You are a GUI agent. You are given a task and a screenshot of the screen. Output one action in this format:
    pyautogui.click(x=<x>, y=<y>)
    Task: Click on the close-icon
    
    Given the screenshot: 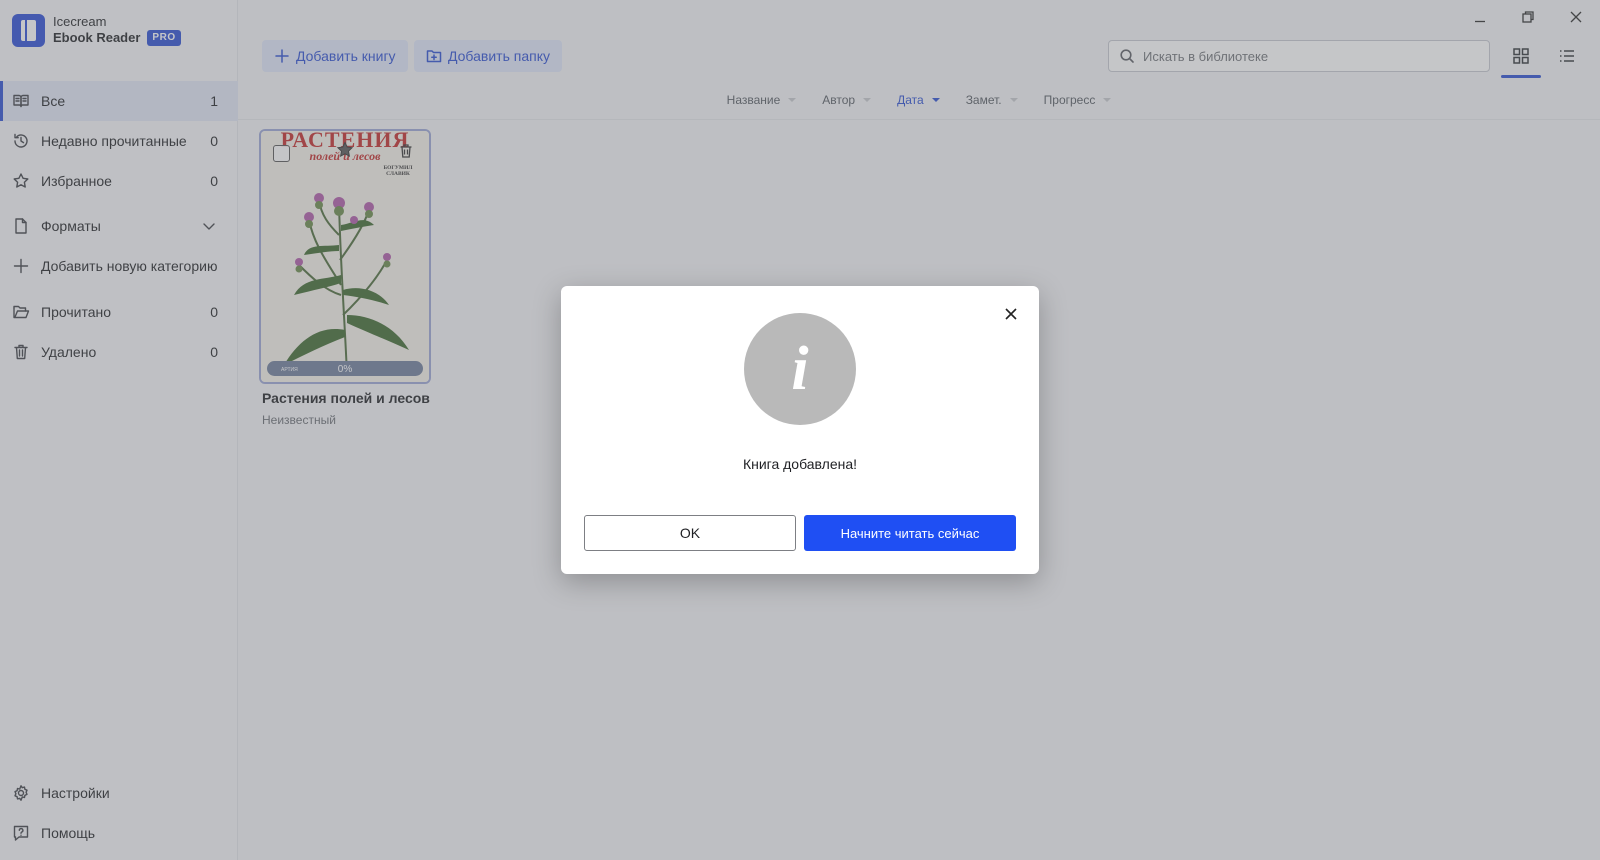 What is the action you would take?
    pyautogui.click(x=1011, y=314)
    